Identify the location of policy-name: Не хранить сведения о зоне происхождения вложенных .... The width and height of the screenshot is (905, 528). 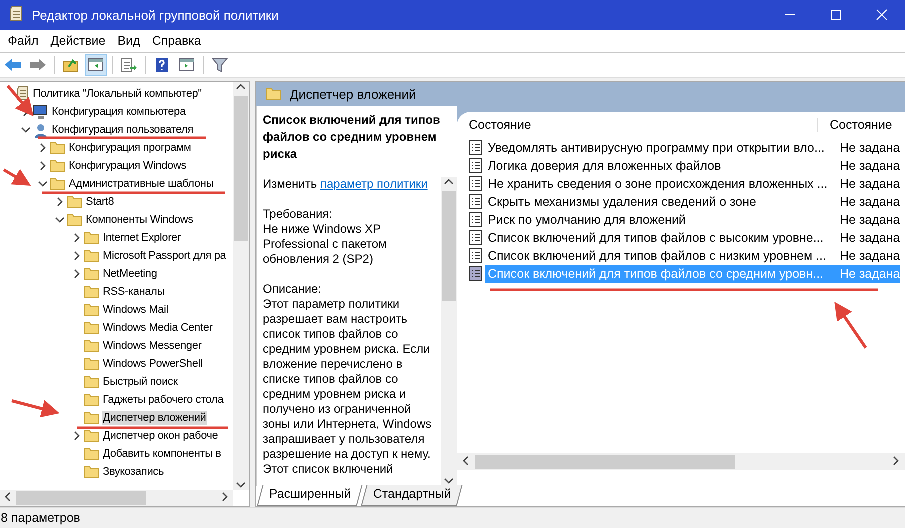
(656, 184).